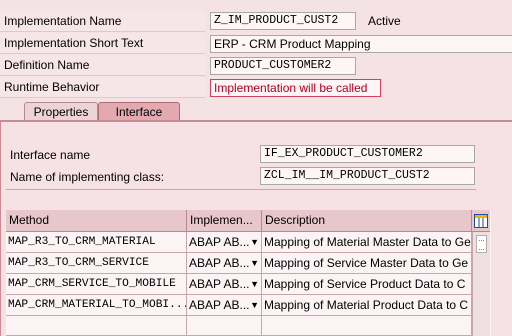 The width and height of the screenshot is (512, 336). I want to click on definition-name-field: PRODUCT_CUSTOMER2, so click(283, 66).